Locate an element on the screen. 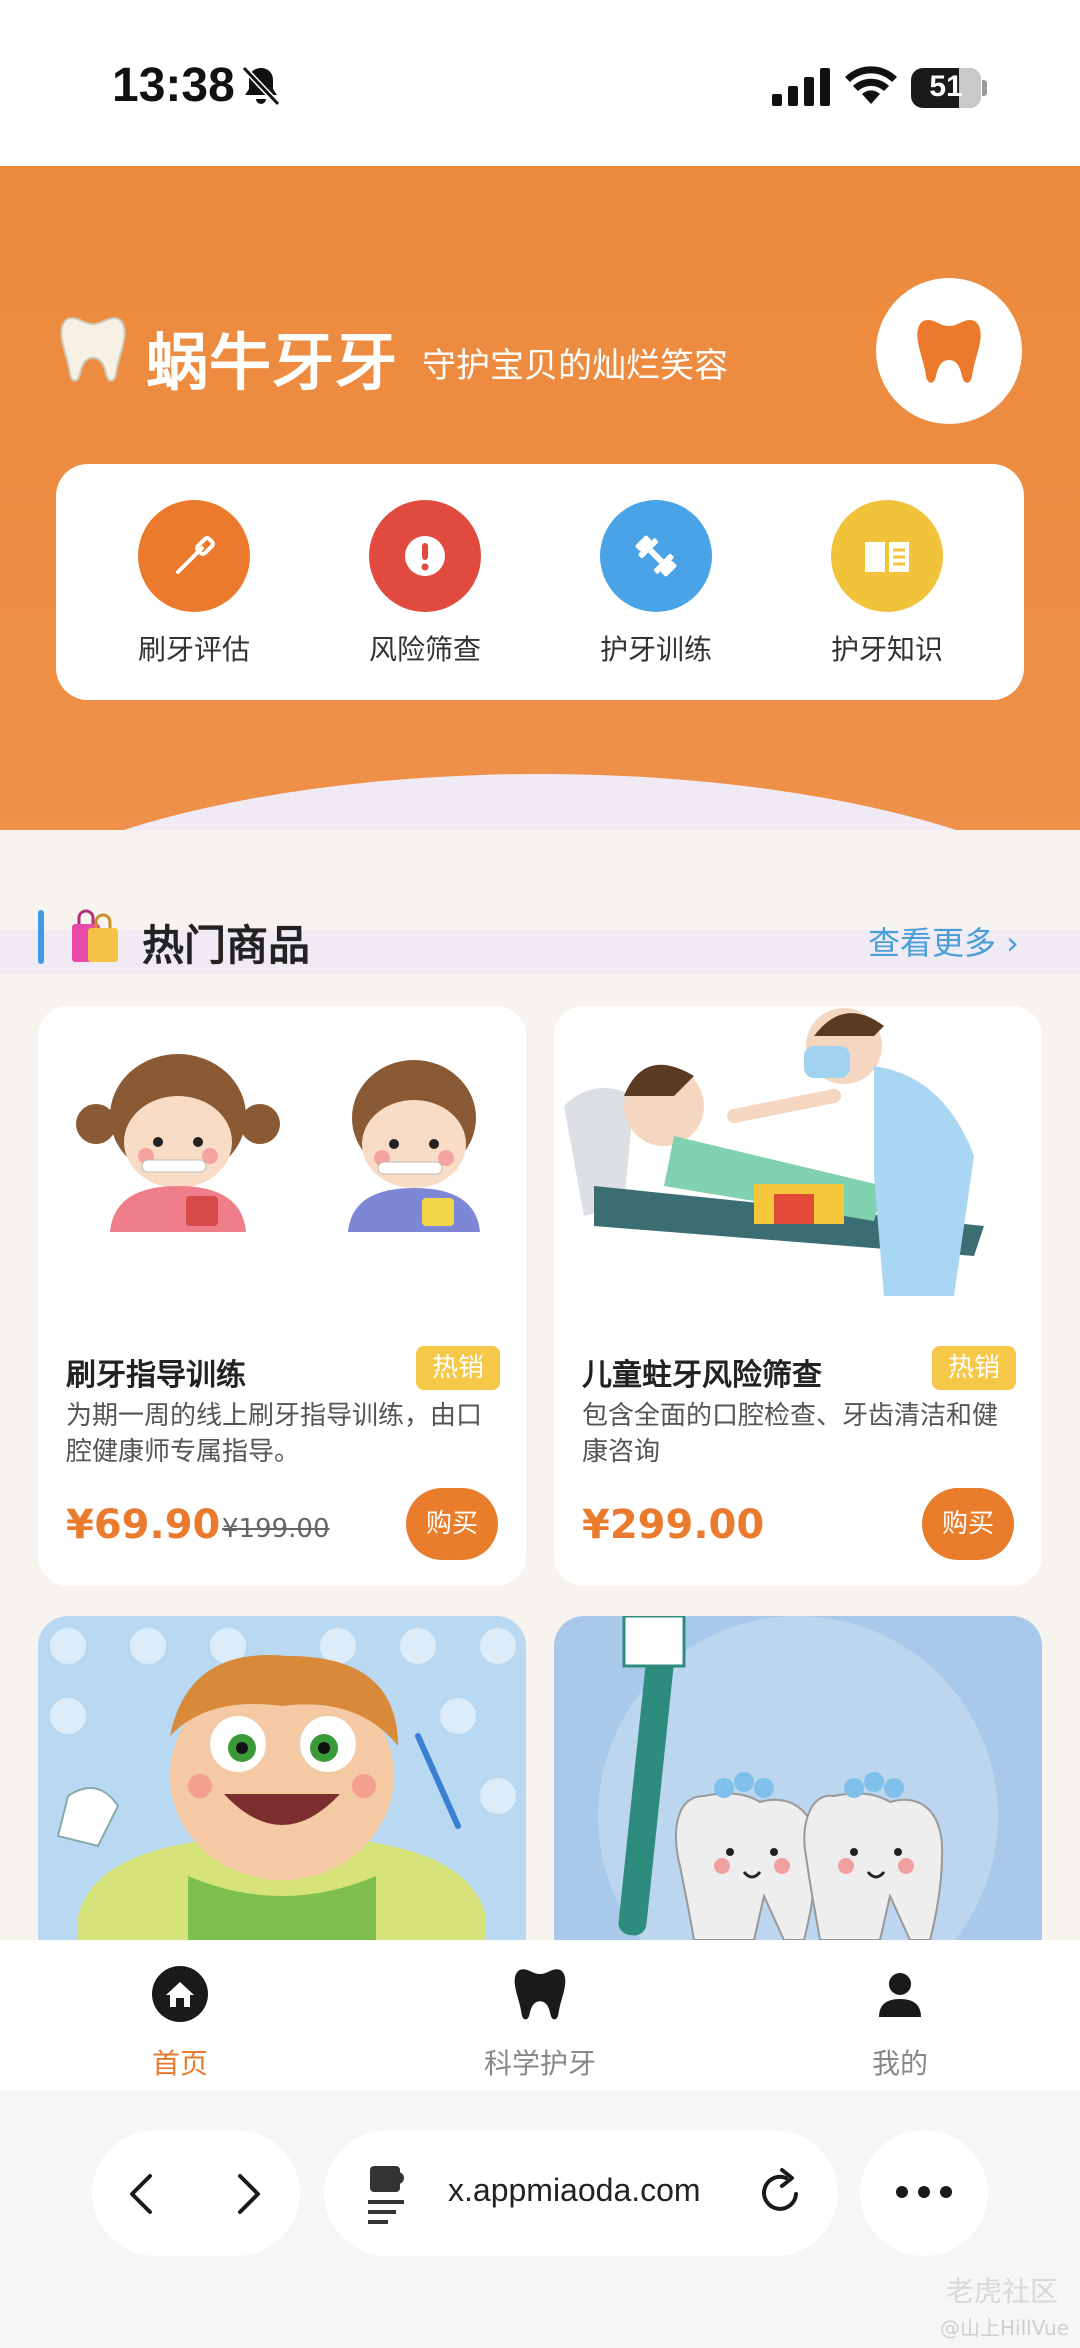  app-name: 蜗牛牙牙 is located at coordinates (272, 362).